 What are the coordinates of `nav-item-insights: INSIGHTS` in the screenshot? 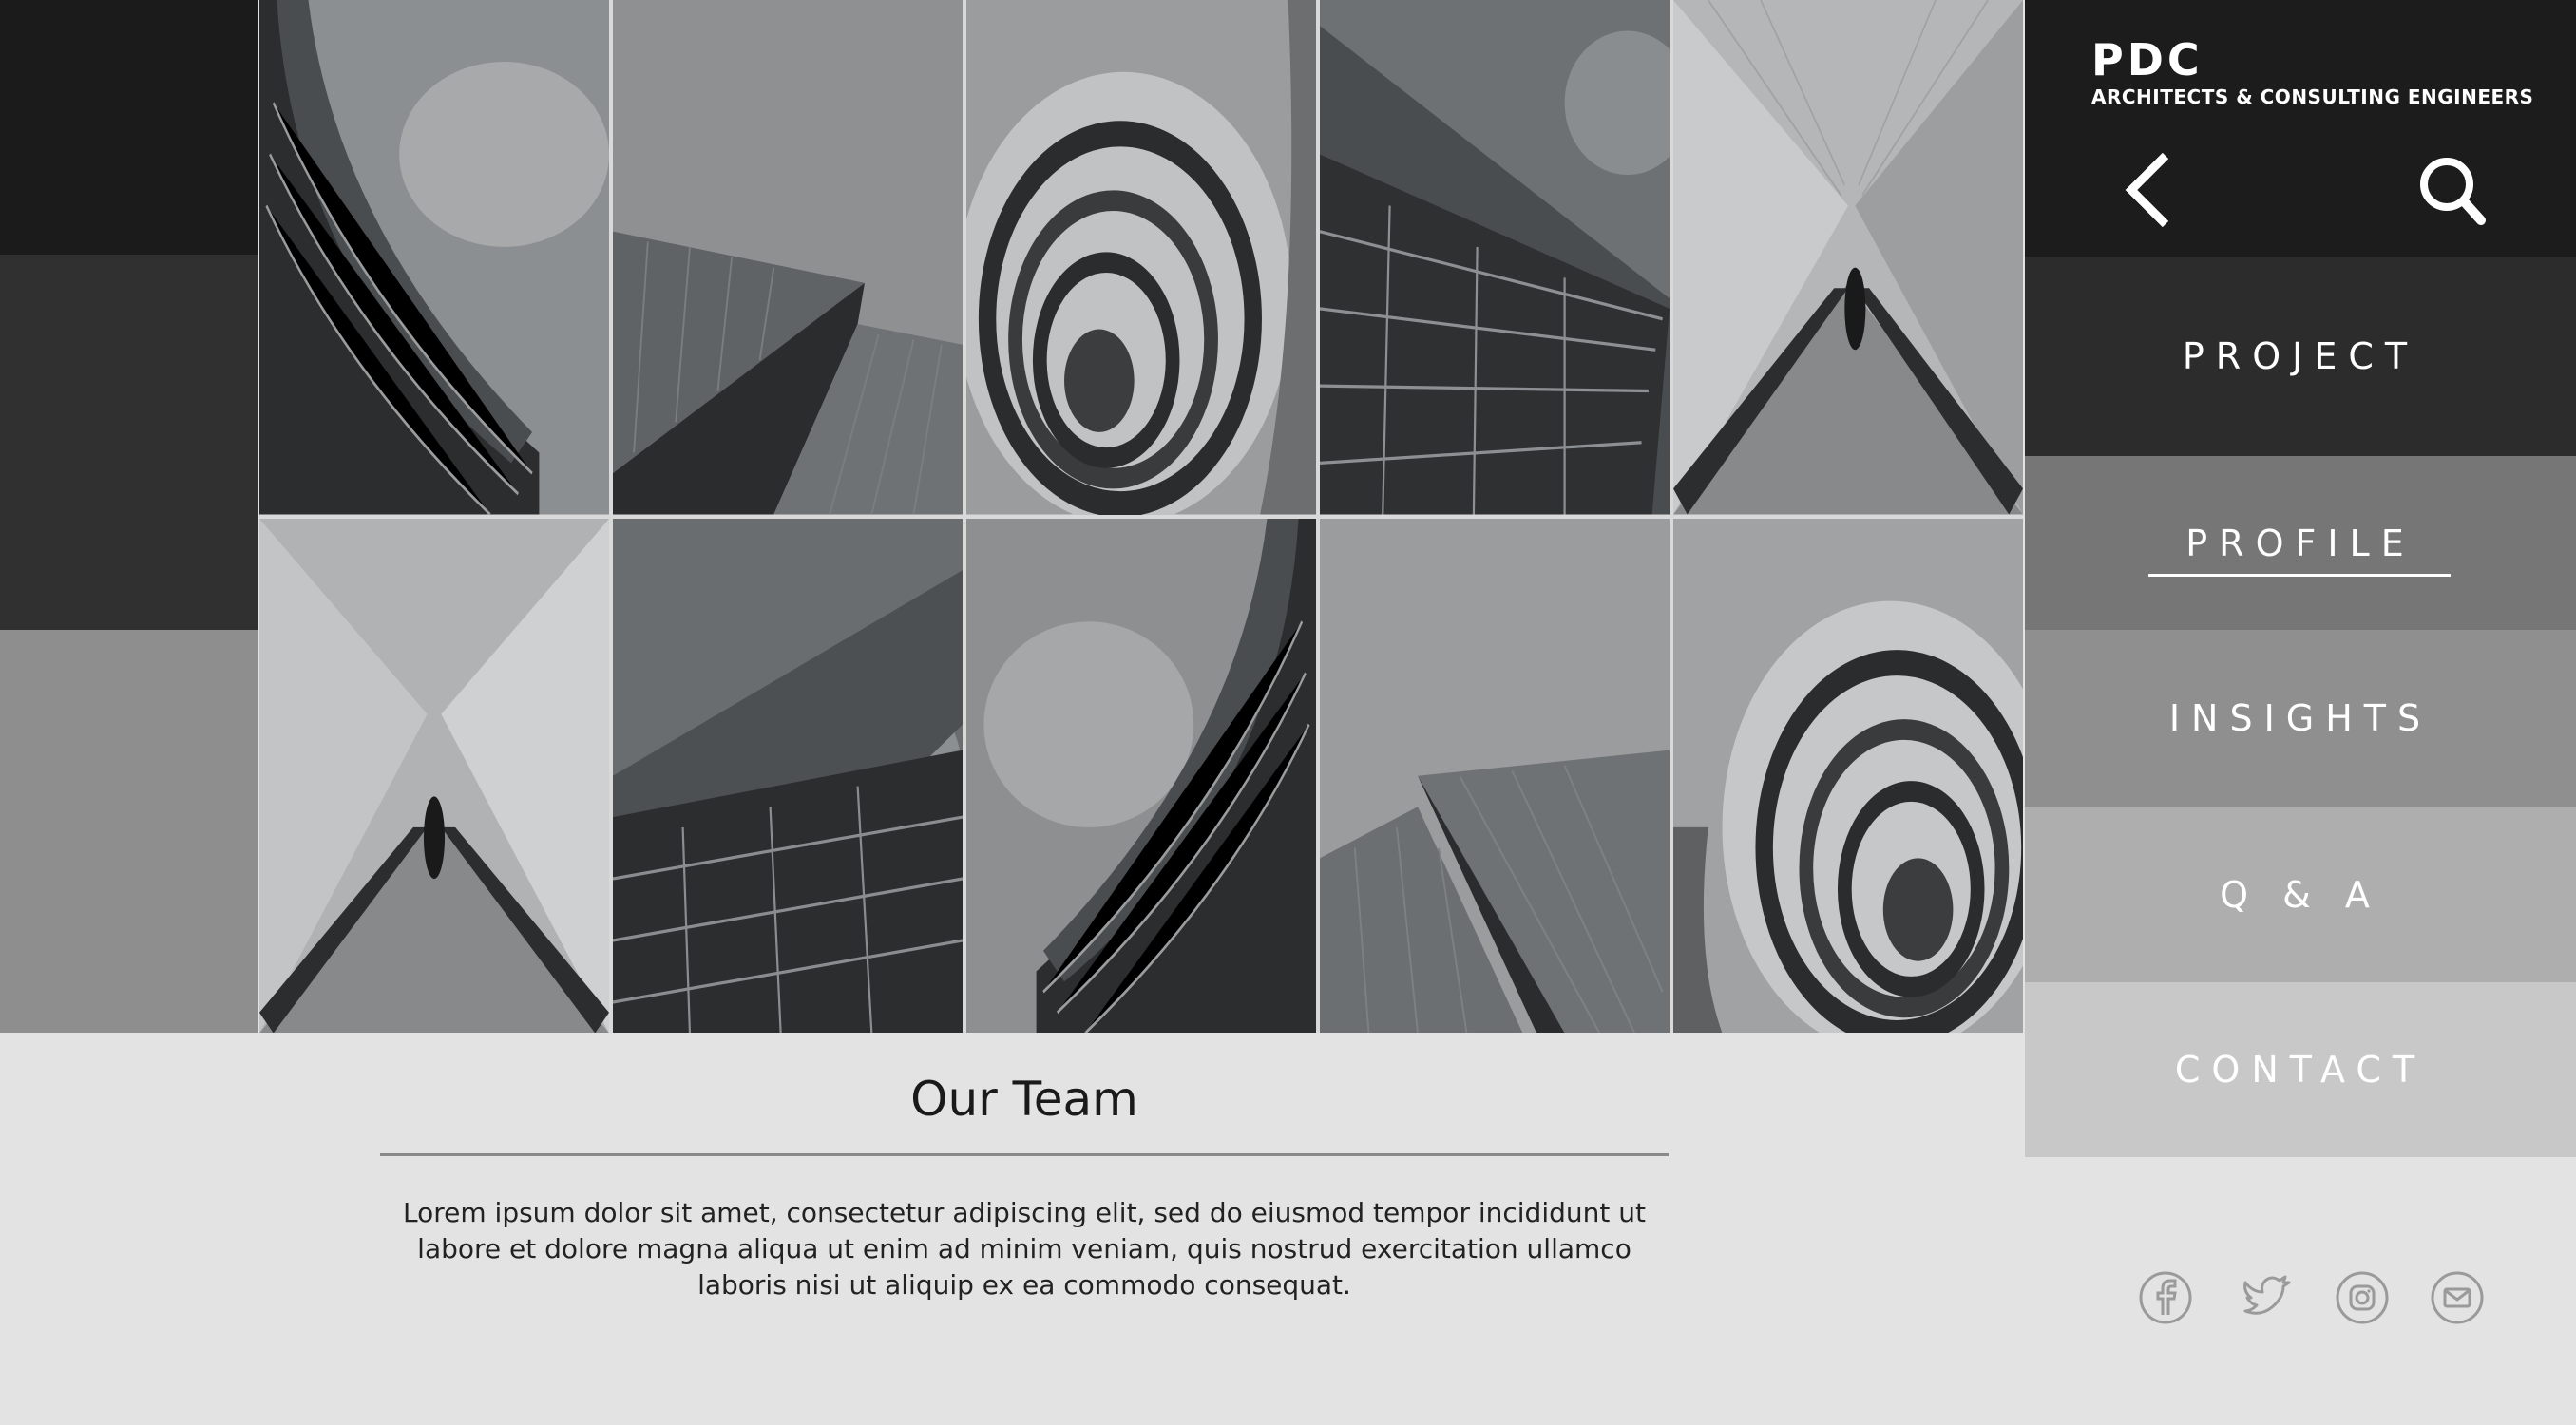 It's located at (2300, 718).